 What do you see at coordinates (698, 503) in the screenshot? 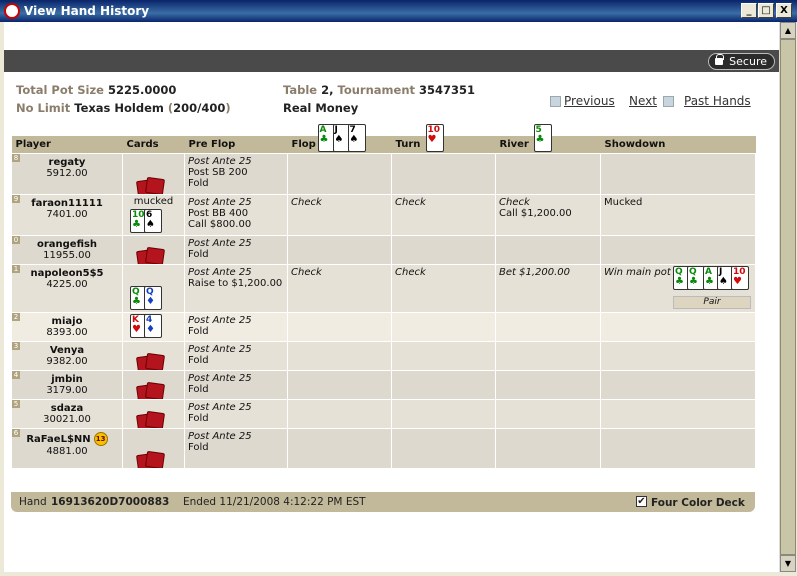
I see `four-color-label: Four Color Deck` at bounding box center [698, 503].